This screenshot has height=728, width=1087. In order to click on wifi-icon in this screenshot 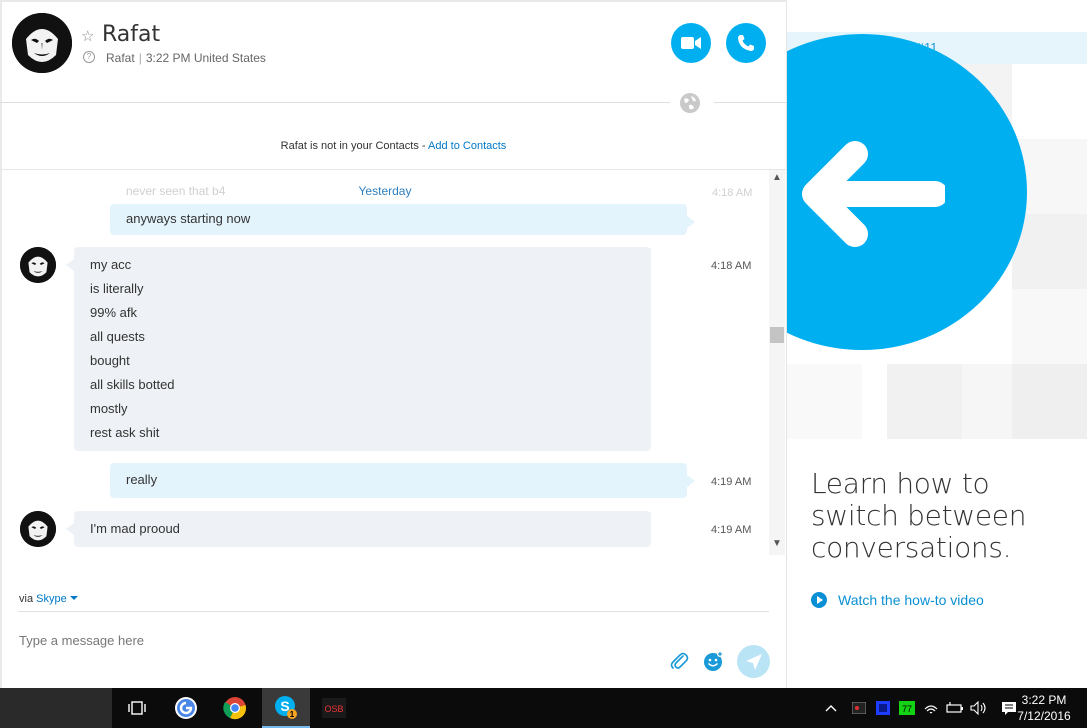, I will do `click(931, 708)`.